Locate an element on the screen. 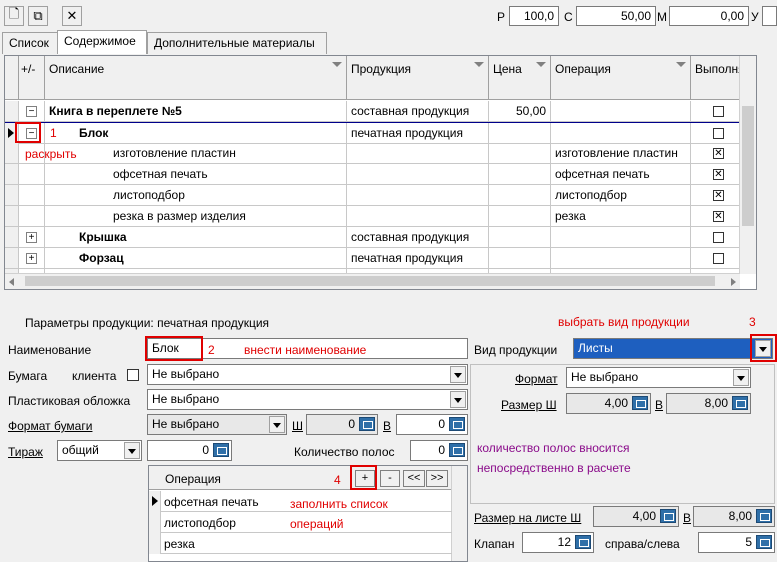  collapse-icon: − is located at coordinates (31, 111).